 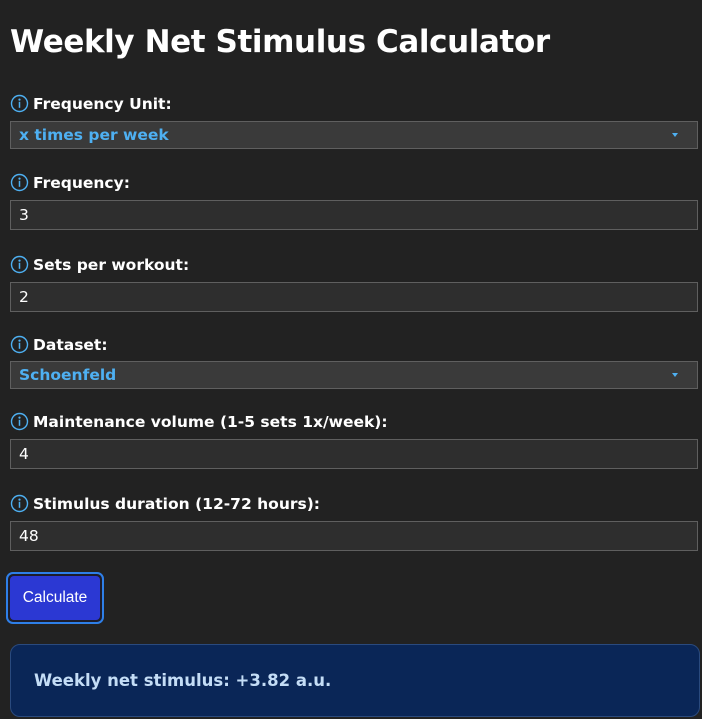 I want to click on frequency-unit-selected-value: x times per week, so click(x=94, y=135).